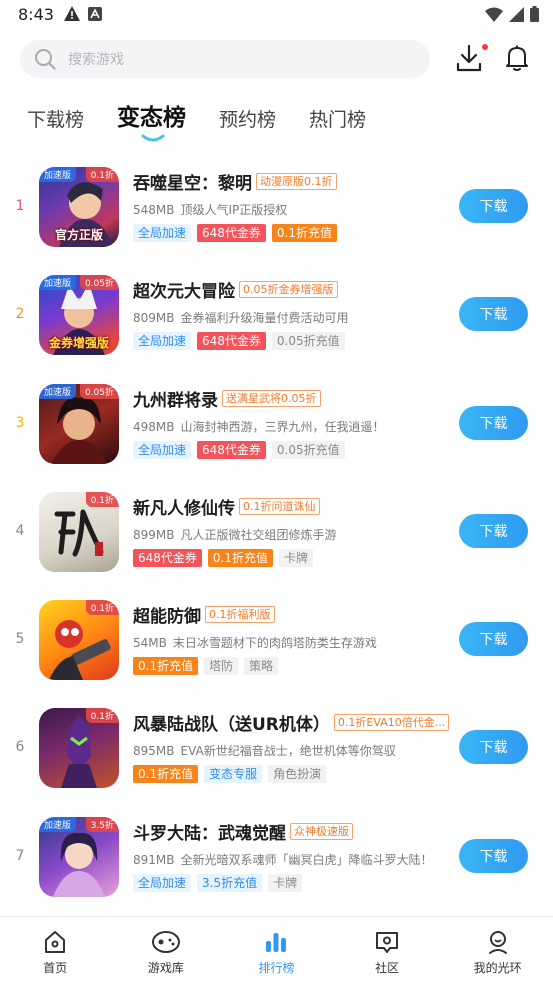 This screenshot has width=553, height=984. What do you see at coordinates (387, 968) in the screenshot?
I see `nav-label: 社区` at bounding box center [387, 968].